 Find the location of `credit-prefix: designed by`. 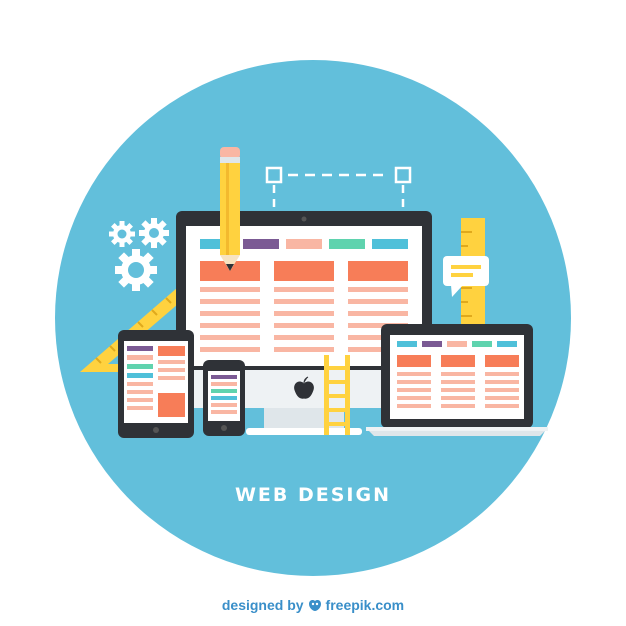

credit-prefix: designed by is located at coordinates (262, 605).